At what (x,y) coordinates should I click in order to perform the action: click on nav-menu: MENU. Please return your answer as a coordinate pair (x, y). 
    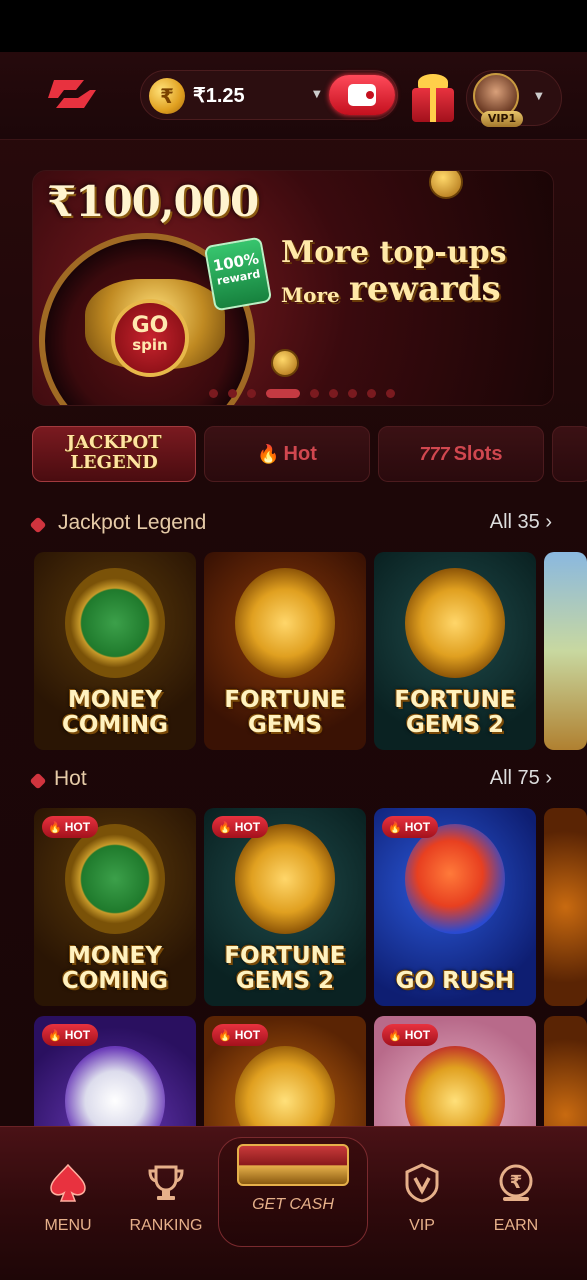
    Looking at the image, I should click on (68, 1203).